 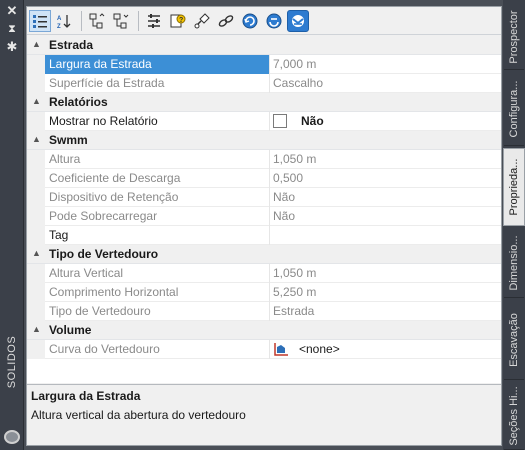 What do you see at coordinates (514, 340) in the screenshot?
I see `tab-escavacao: Escavação` at bounding box center [514, 340].